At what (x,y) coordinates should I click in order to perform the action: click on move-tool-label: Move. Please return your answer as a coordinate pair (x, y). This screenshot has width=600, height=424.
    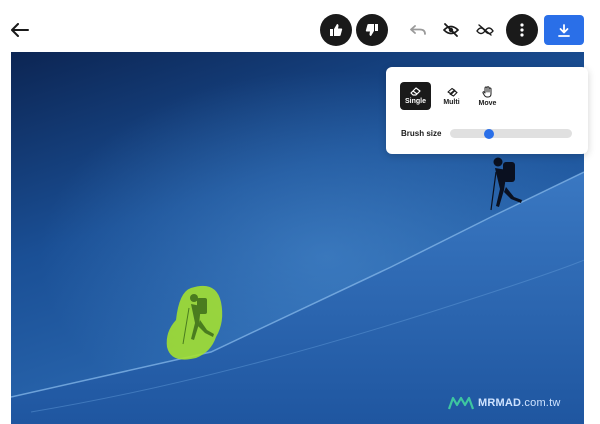
    Looking at the image, I should click on (487, 103).